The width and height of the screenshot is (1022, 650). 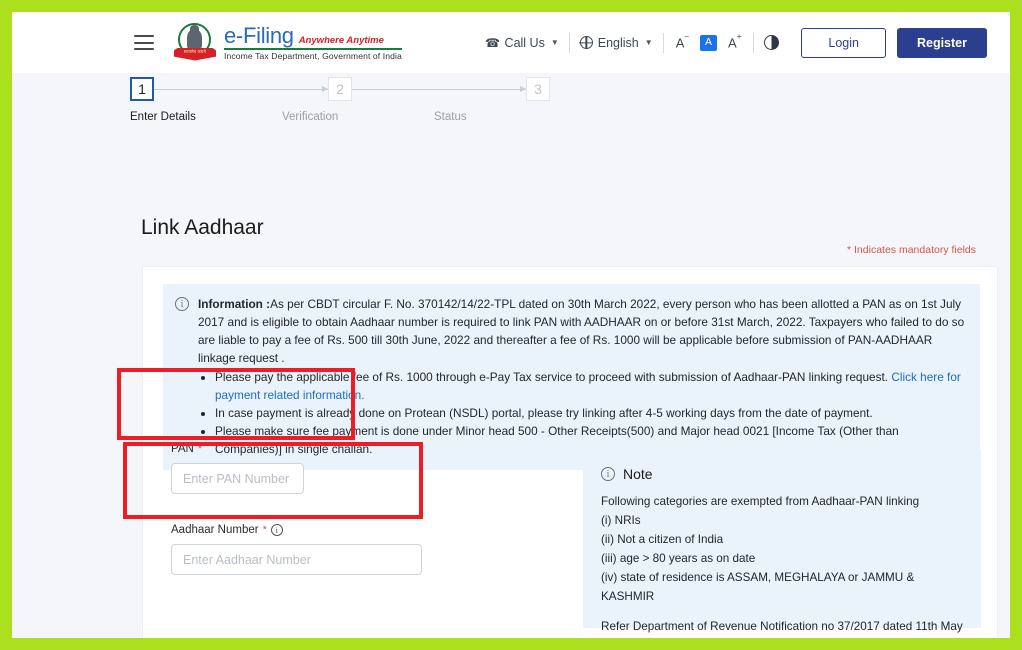 I want to click on aadhaar-label: Aadhaar Number * i, so click(x=371, y=530).